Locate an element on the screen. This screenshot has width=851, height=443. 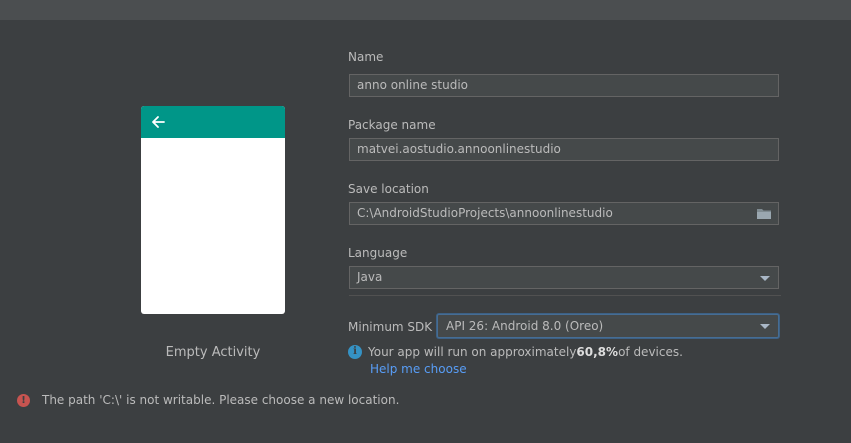
help-me-choose-link: Help me choose is located at coordinates (418, 369).